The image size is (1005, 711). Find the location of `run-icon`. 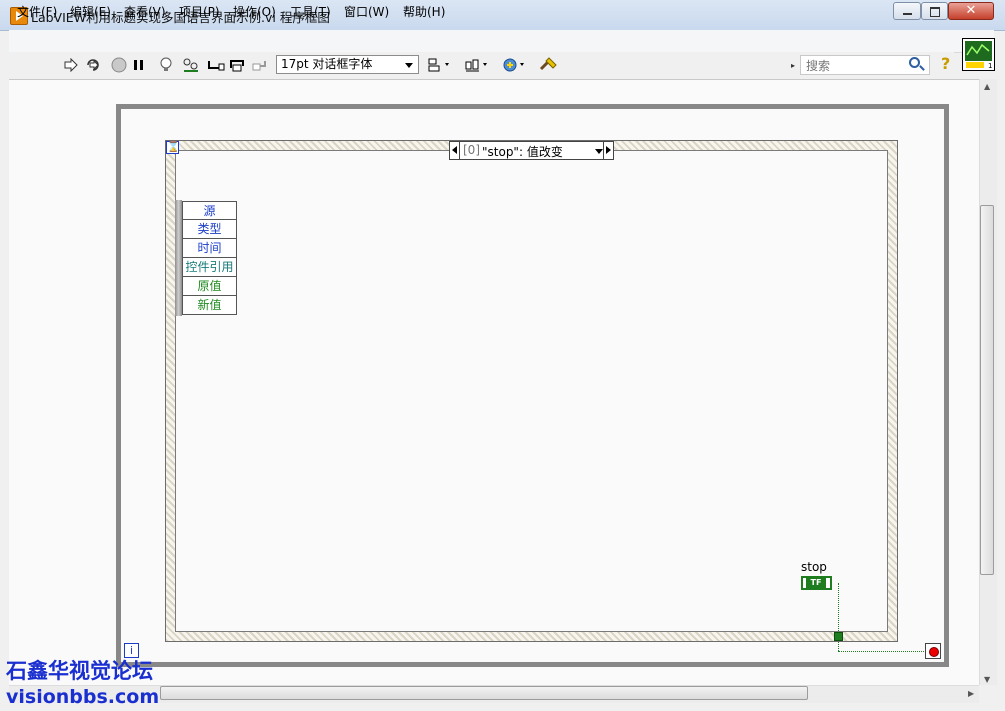

run-icon is located at coordinates (71, 65).